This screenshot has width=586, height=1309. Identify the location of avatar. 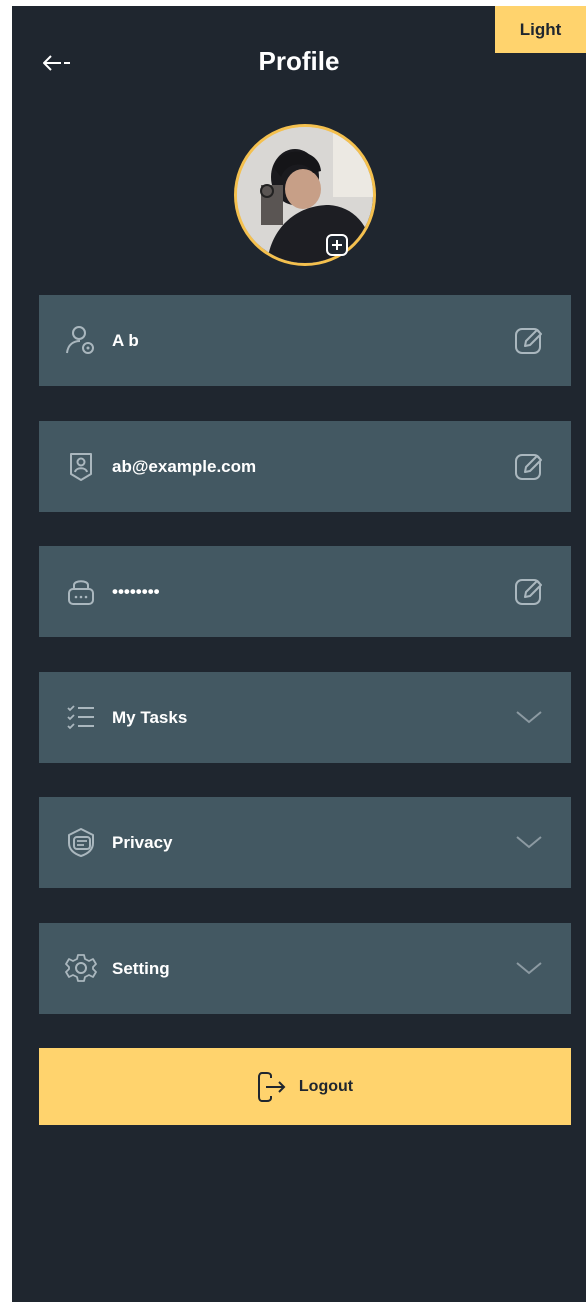
(305, 195).